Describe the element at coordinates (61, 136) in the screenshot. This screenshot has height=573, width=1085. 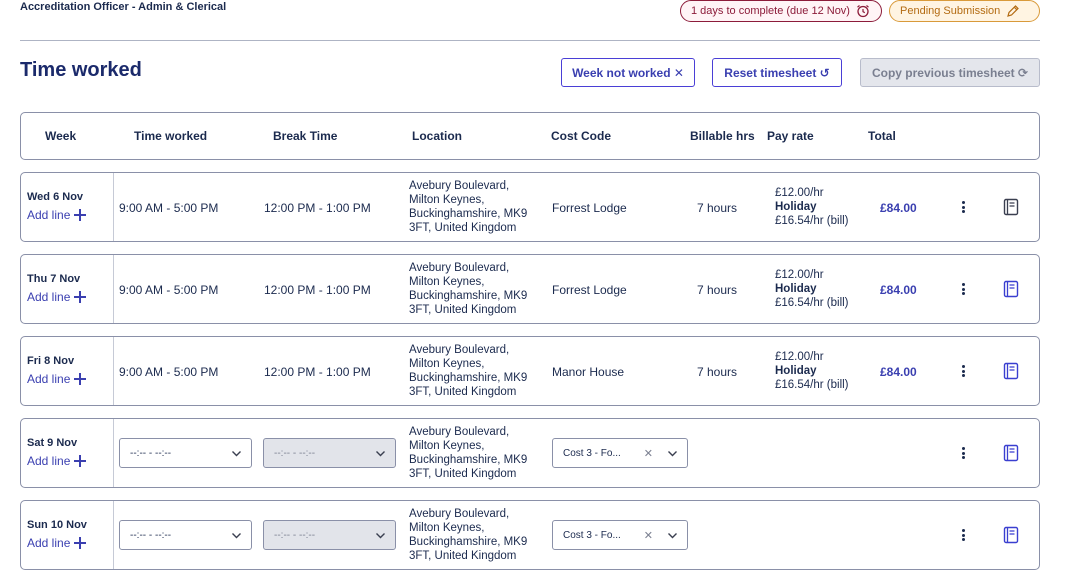
I see `column-week: Week` at that location.